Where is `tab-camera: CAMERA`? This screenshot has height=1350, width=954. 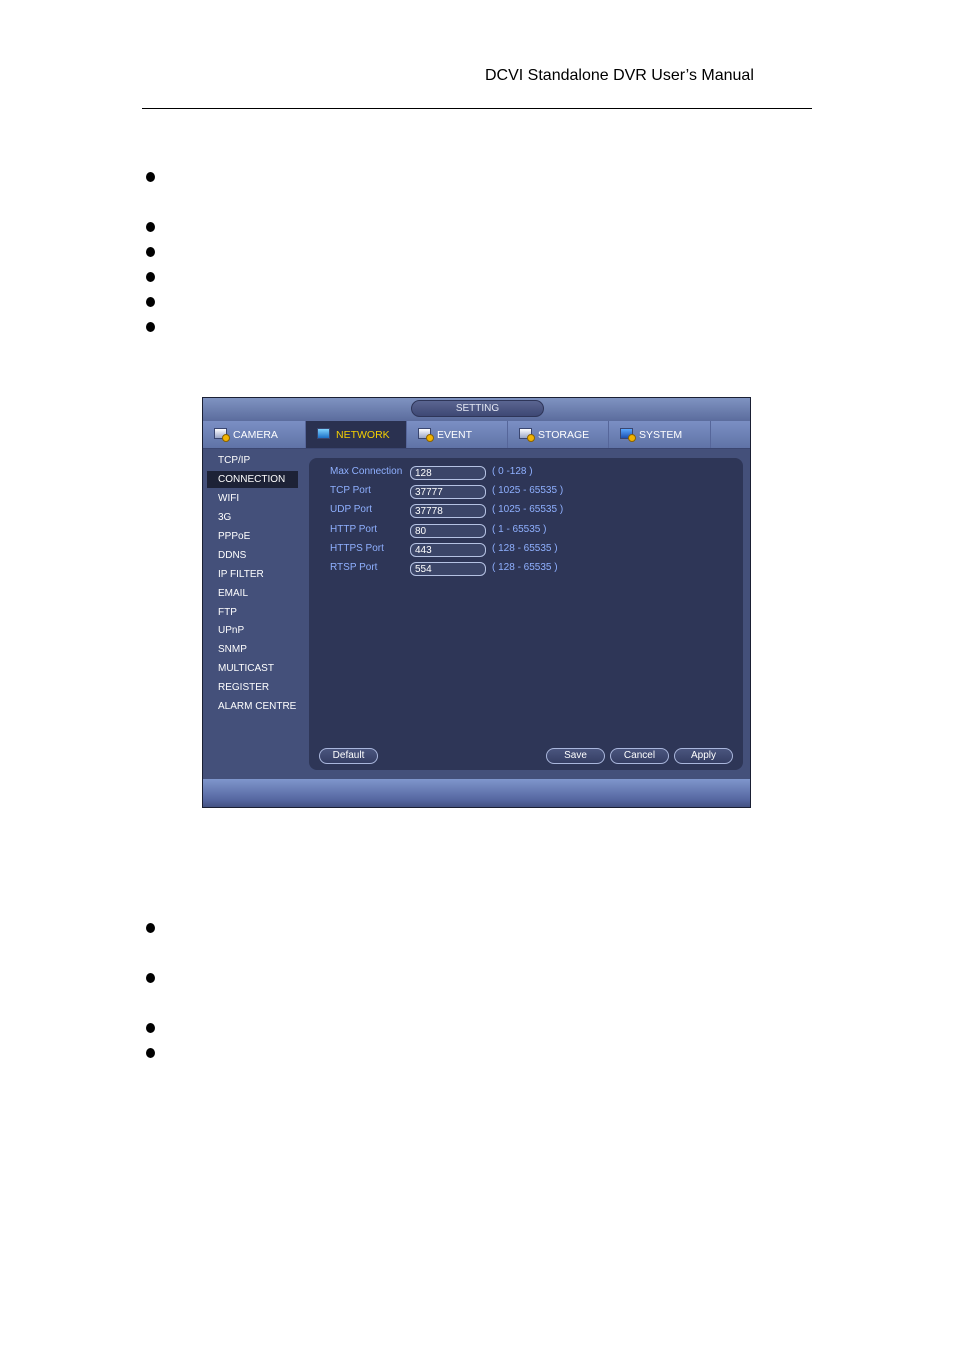 tab-camera: CAMERA is located at coordinates (254, 434).